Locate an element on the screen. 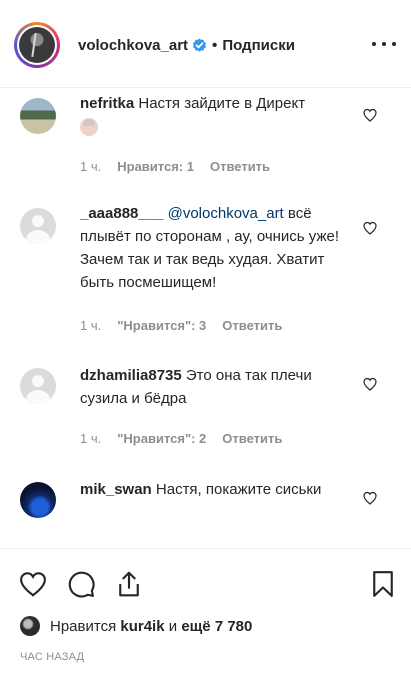 The image size is (411, 686). comment-icon is located at coordinates (81, 584).